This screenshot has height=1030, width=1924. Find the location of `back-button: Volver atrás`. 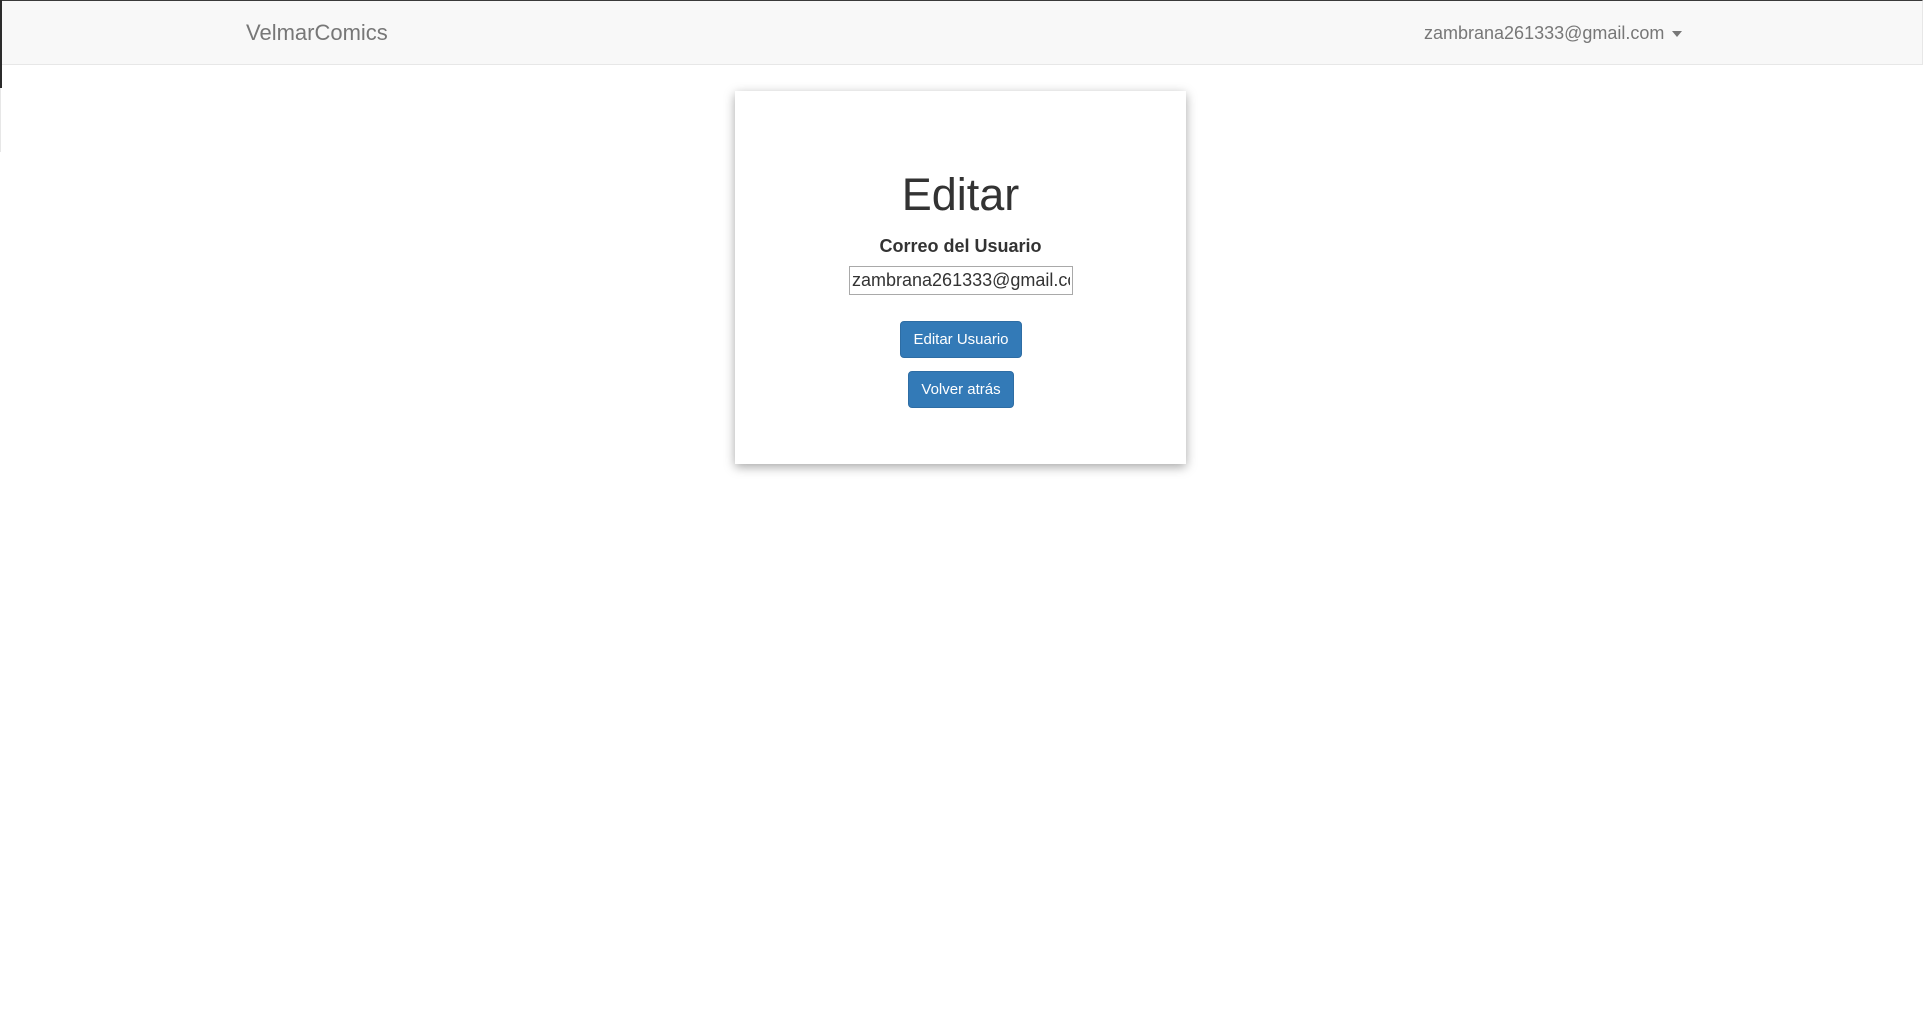

back-button: Volver atrás is located at coordinates (961, 389).